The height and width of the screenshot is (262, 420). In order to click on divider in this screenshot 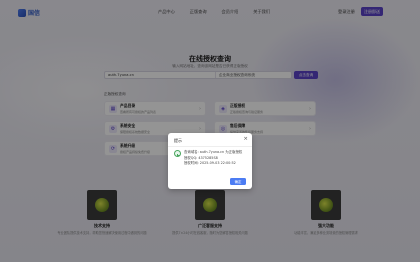, I will do `click(210, 146)`.